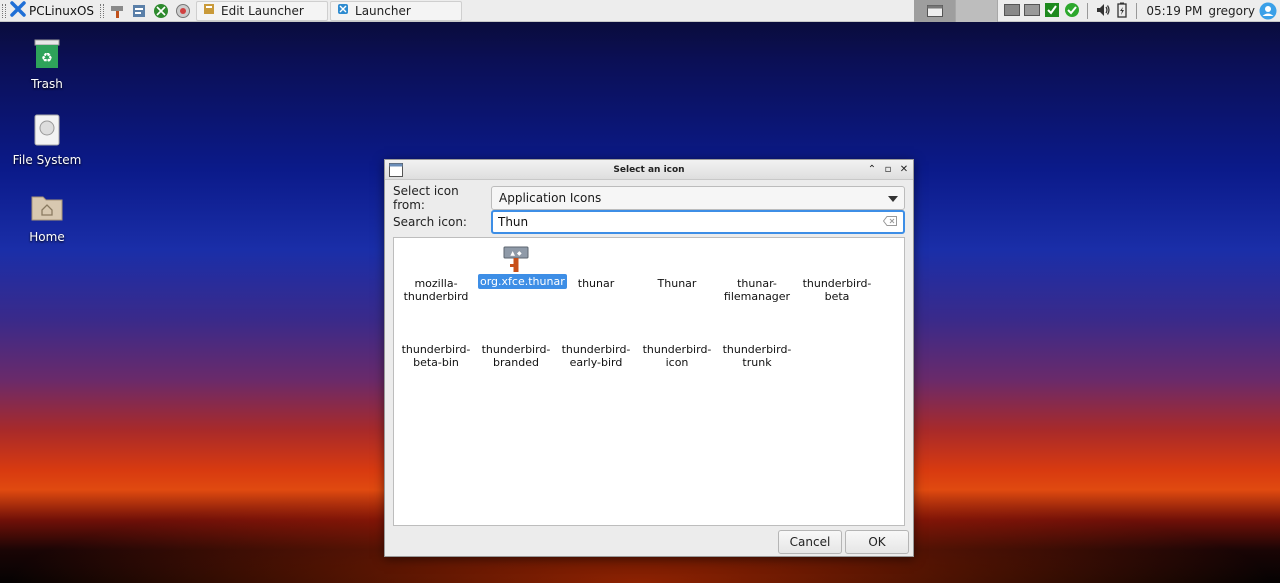 This screenshot has height=583, width=1280. I want to click on cancel-button: Cancel, so click(810, 542).